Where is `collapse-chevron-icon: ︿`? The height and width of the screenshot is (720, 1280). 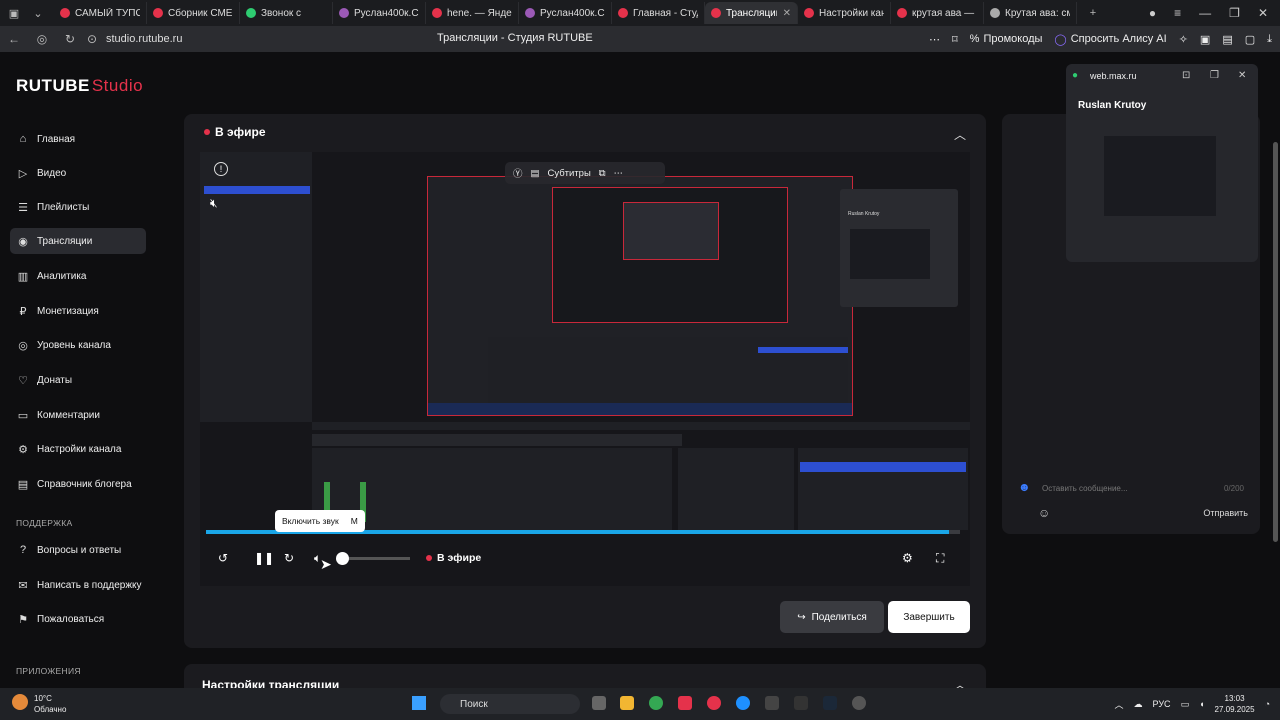 collapse-chevron-icon: ︿ is located at coordinates (960, 134).